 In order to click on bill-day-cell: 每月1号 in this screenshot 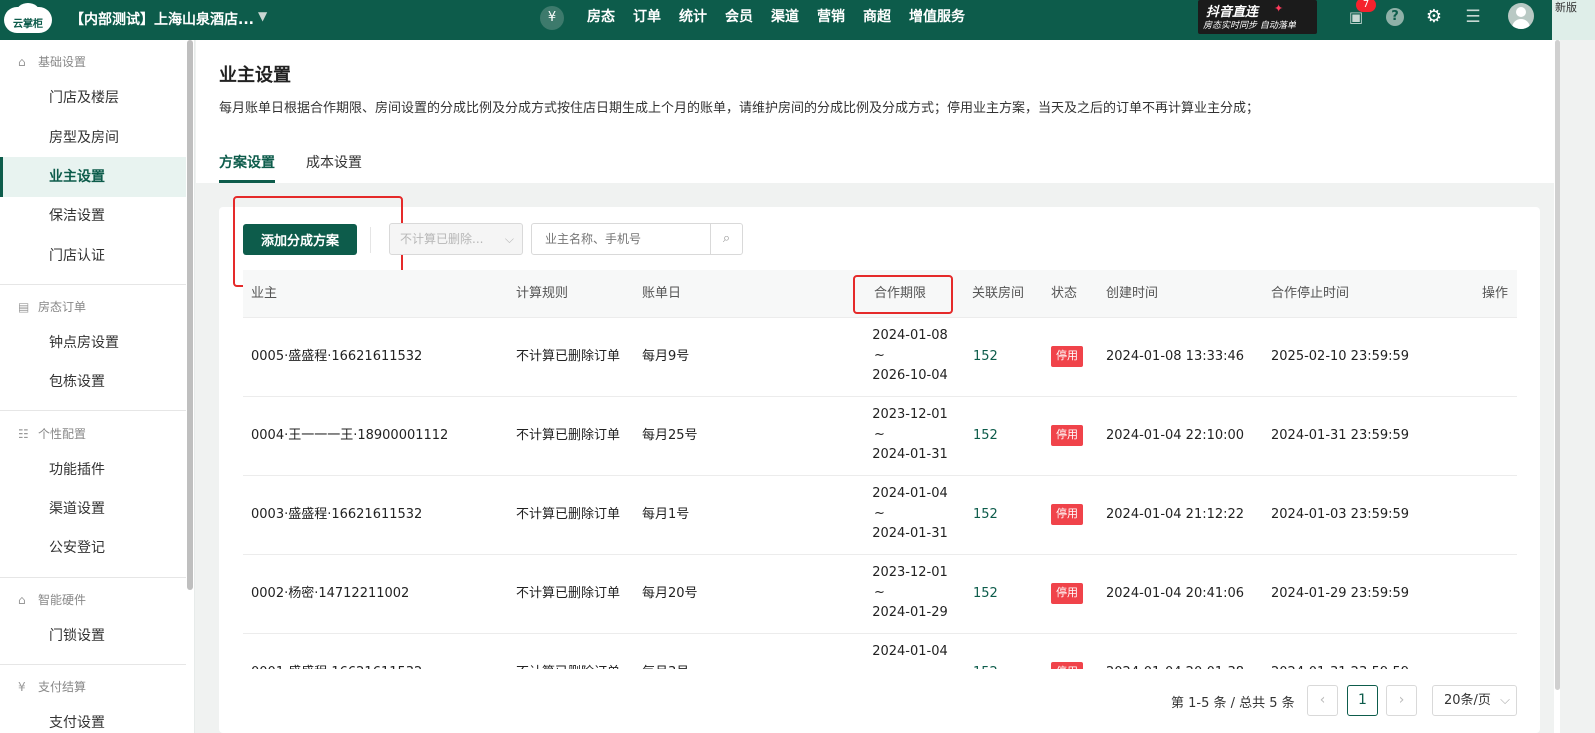, I will do `click(666, 514)`.